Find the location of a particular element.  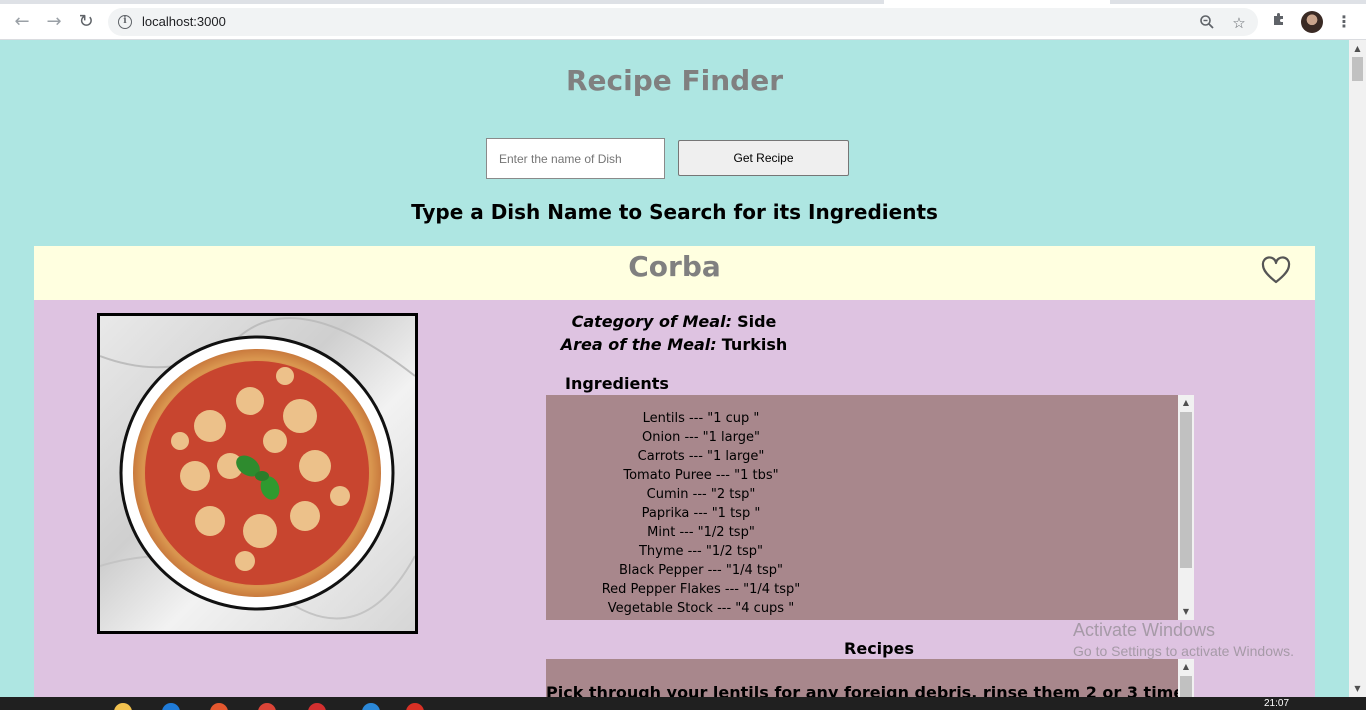

meal-card-header: Corba is located at coordinates (674, 273).